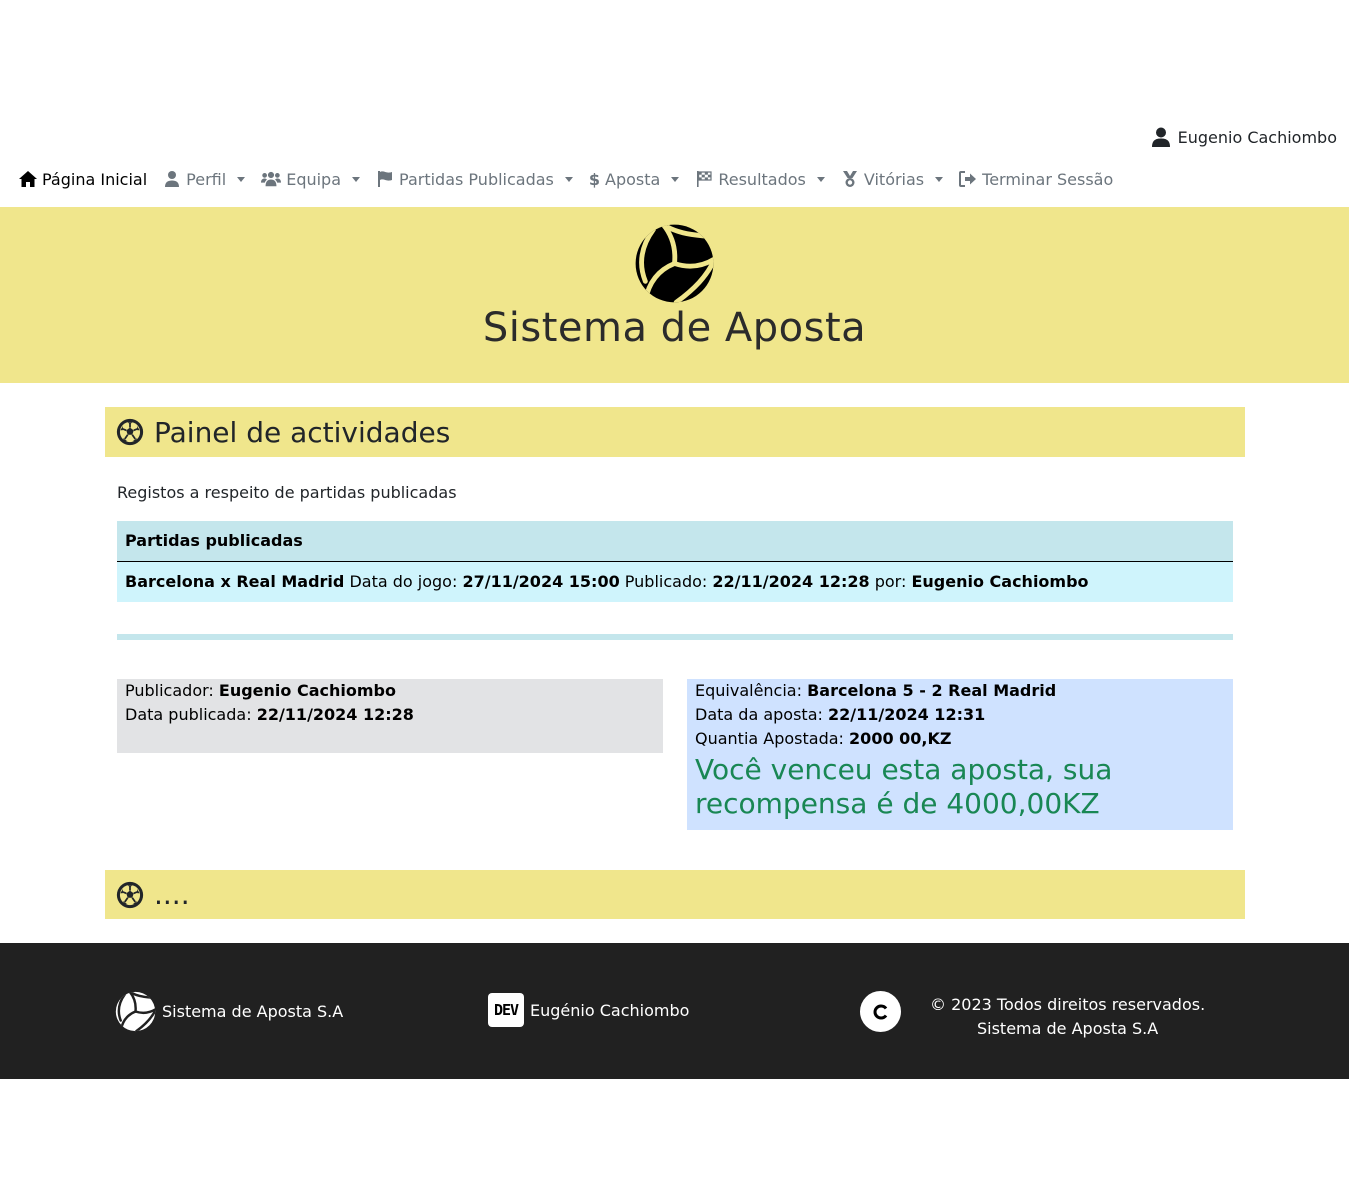  I want to click on footer-copyright-icon-wrap, so click(880, 1011).